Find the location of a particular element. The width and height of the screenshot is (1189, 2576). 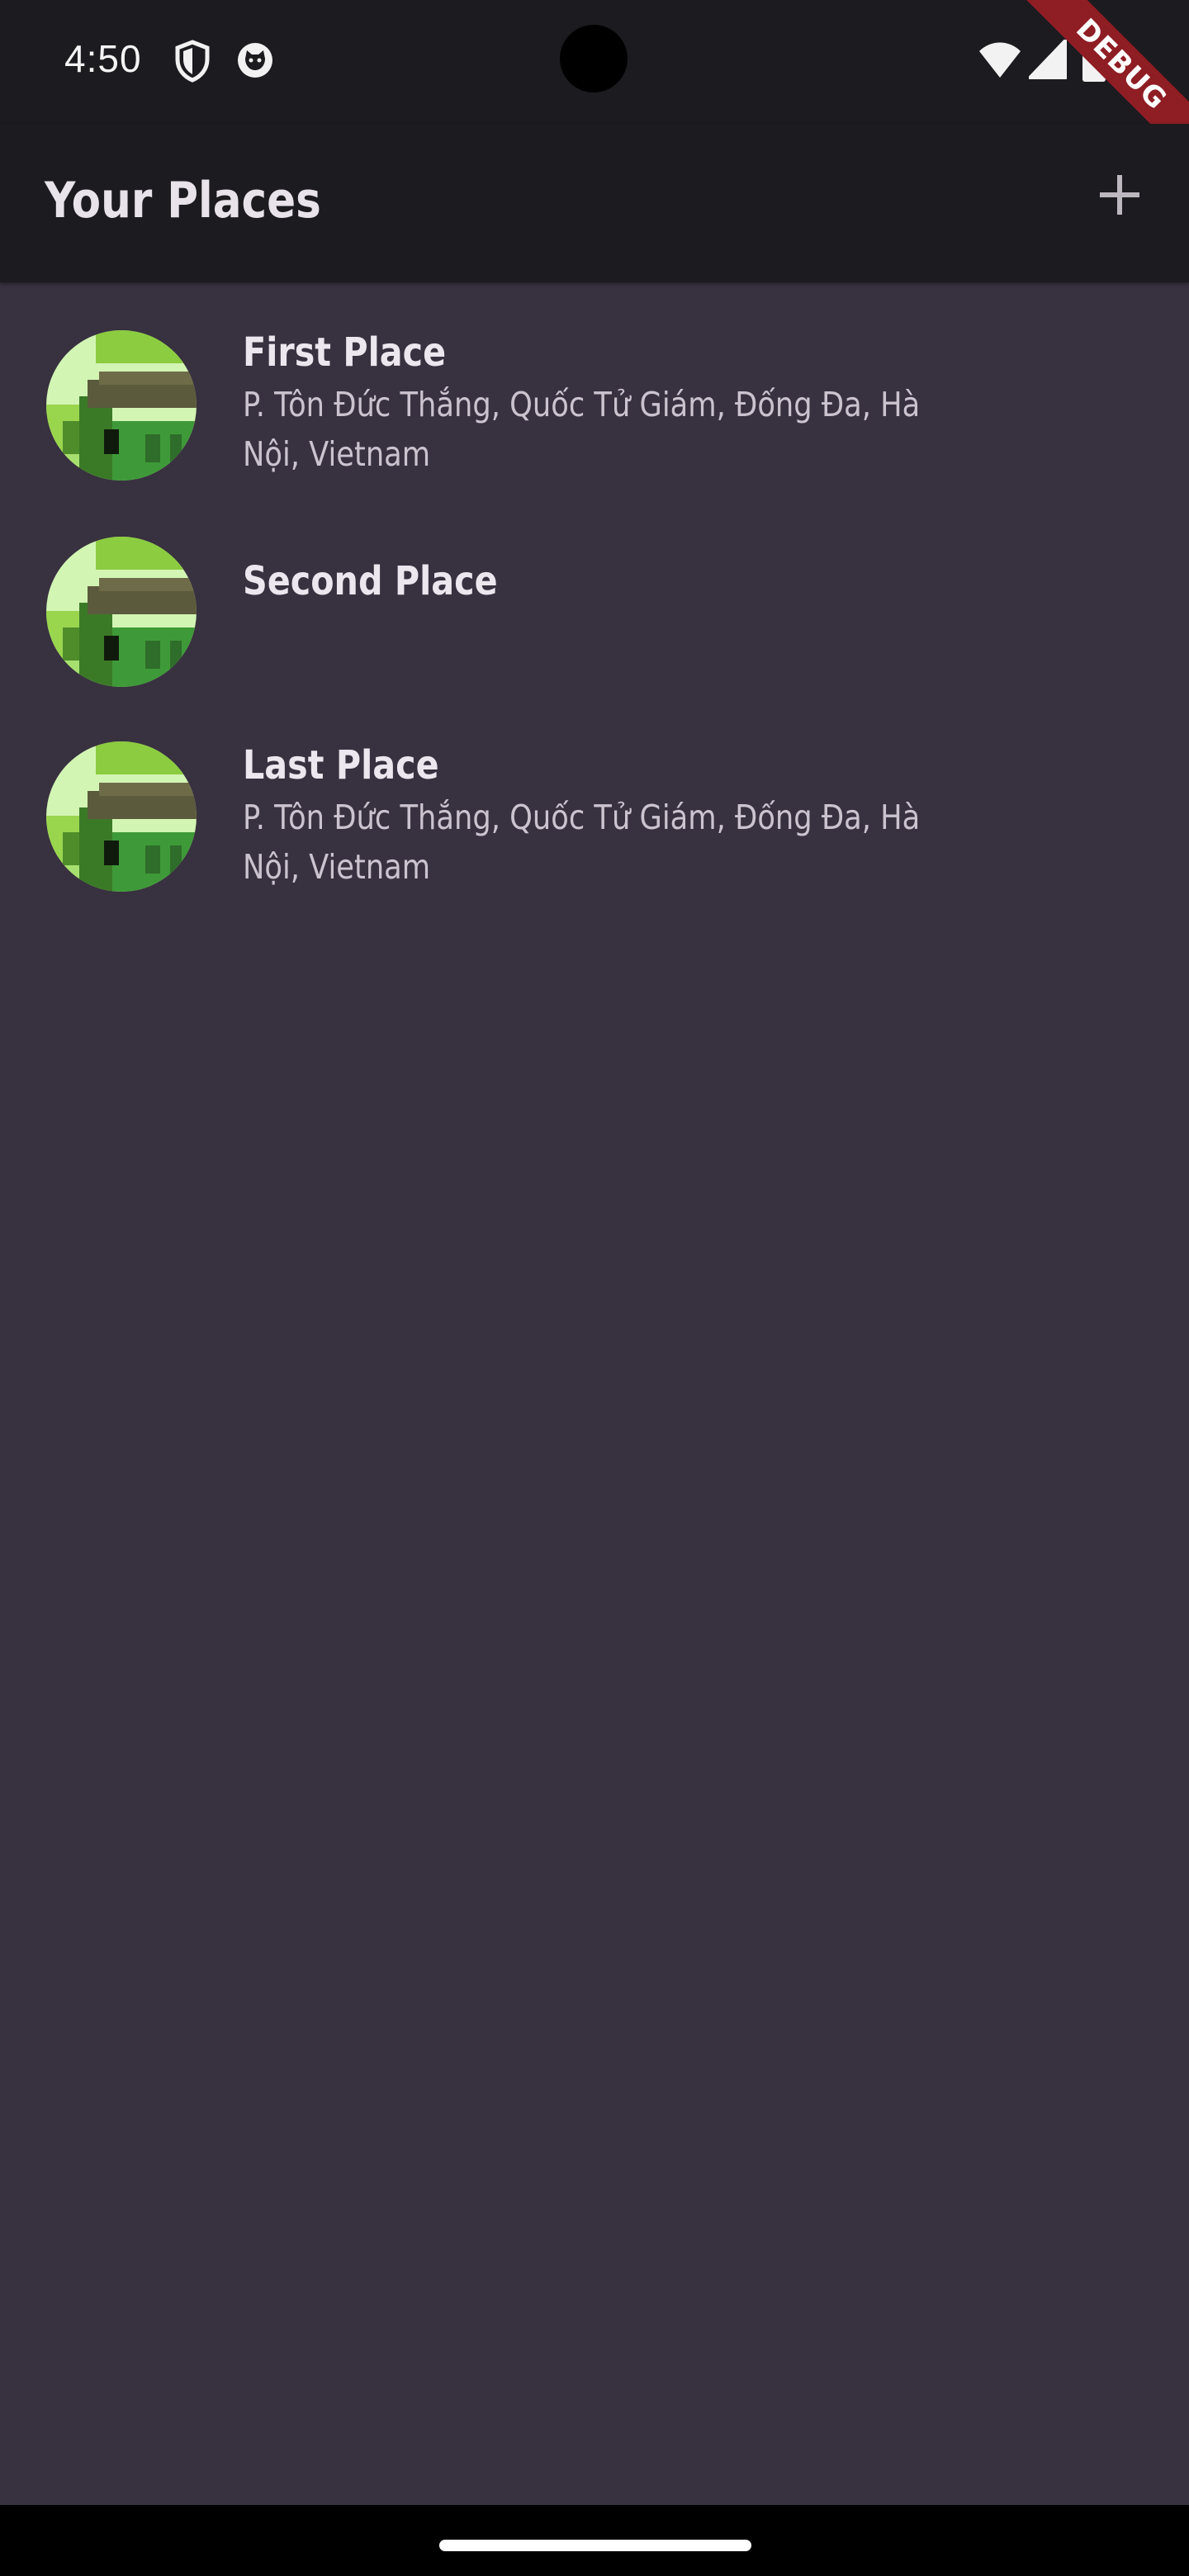

home-indicator is located at coordinates (595, 2545).